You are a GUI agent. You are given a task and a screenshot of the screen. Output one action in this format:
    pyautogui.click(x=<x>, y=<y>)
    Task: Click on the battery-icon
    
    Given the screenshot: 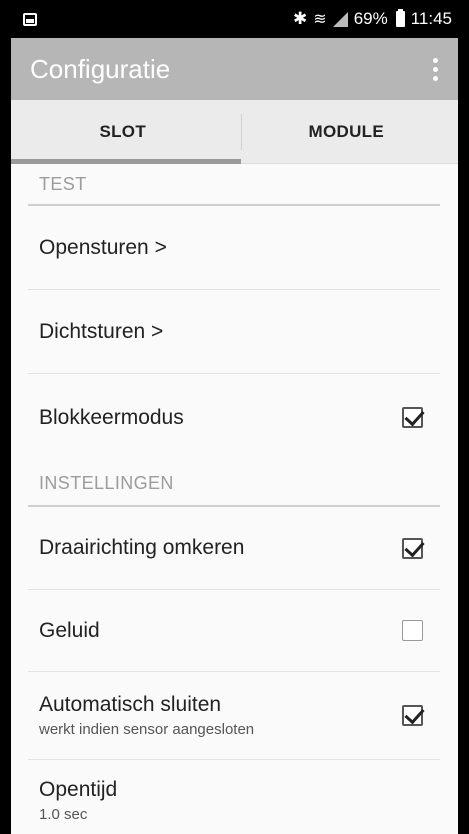 What is the action you would take?
    pyautogui.click(x=400, y=18)
    